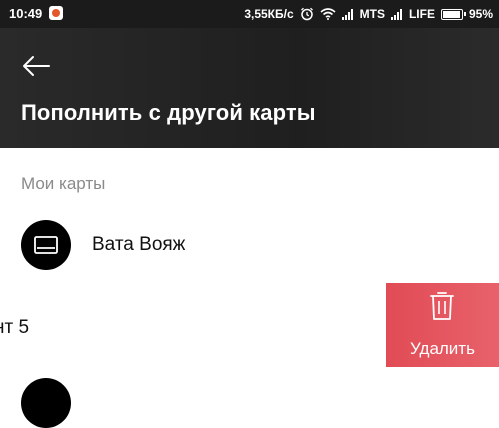 Image resolution: width=499 pixels, height=428 pixels. What do you see at coordinates (442, 325) in the screenshot?
I see `delete-button: Удалить` at bounding box center [442, 325].